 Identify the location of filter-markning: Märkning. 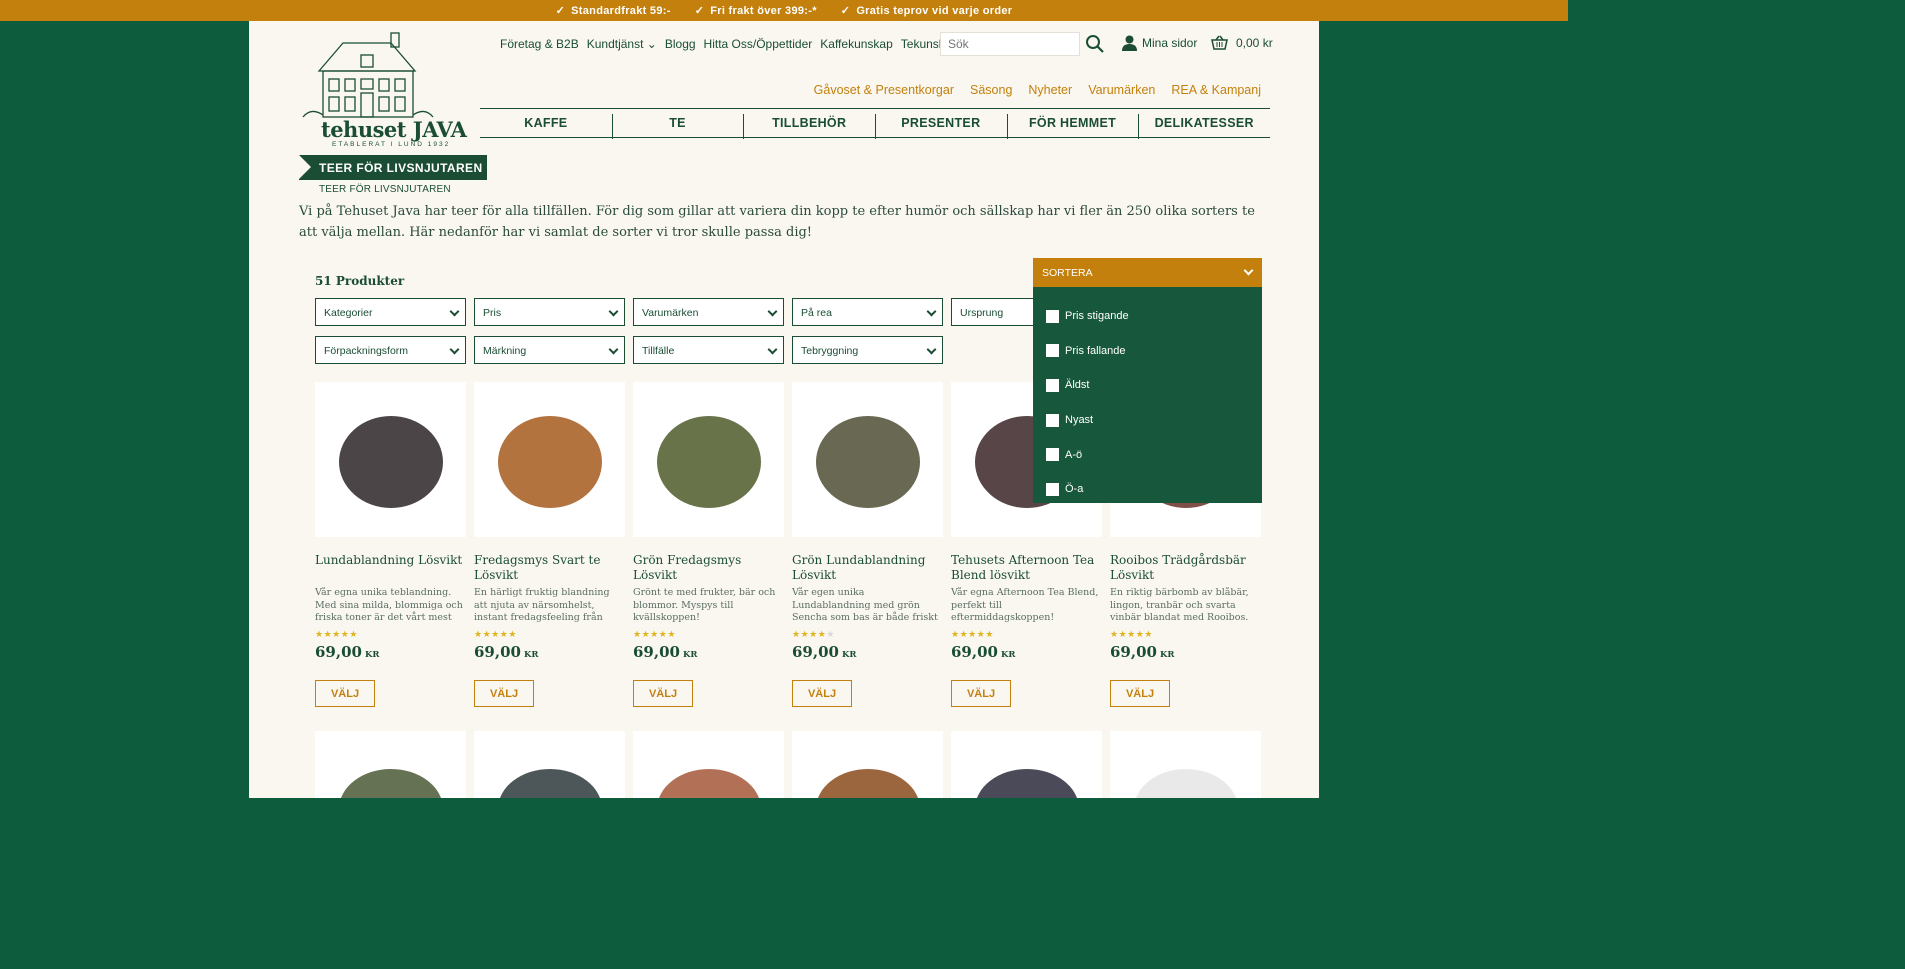
(549, 350).